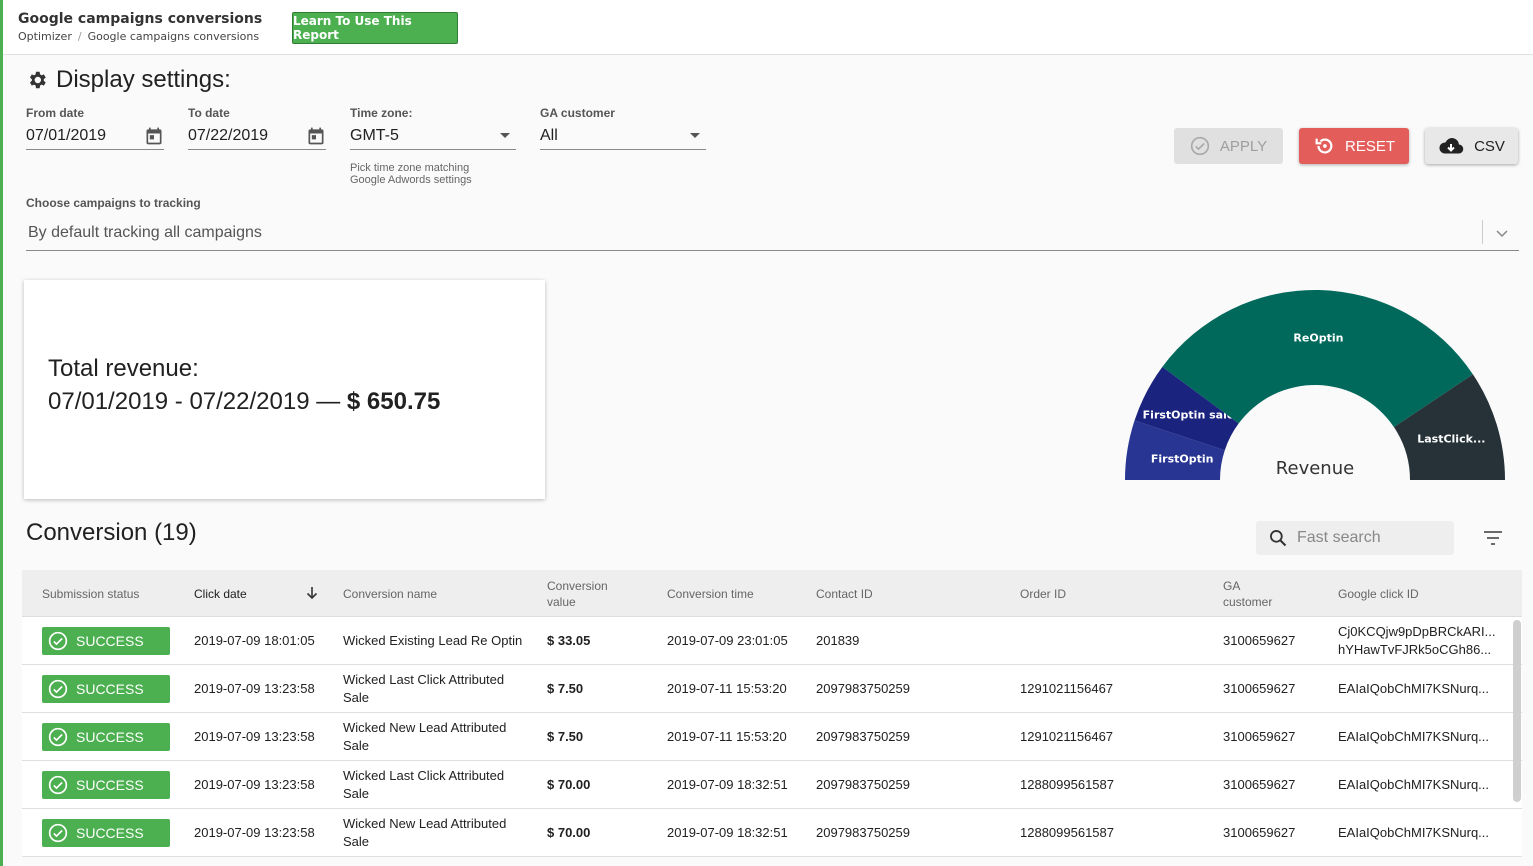 This screenshot has width=1533, height=866. I want to click on apply-label: APPLY, so click(1243, 146).